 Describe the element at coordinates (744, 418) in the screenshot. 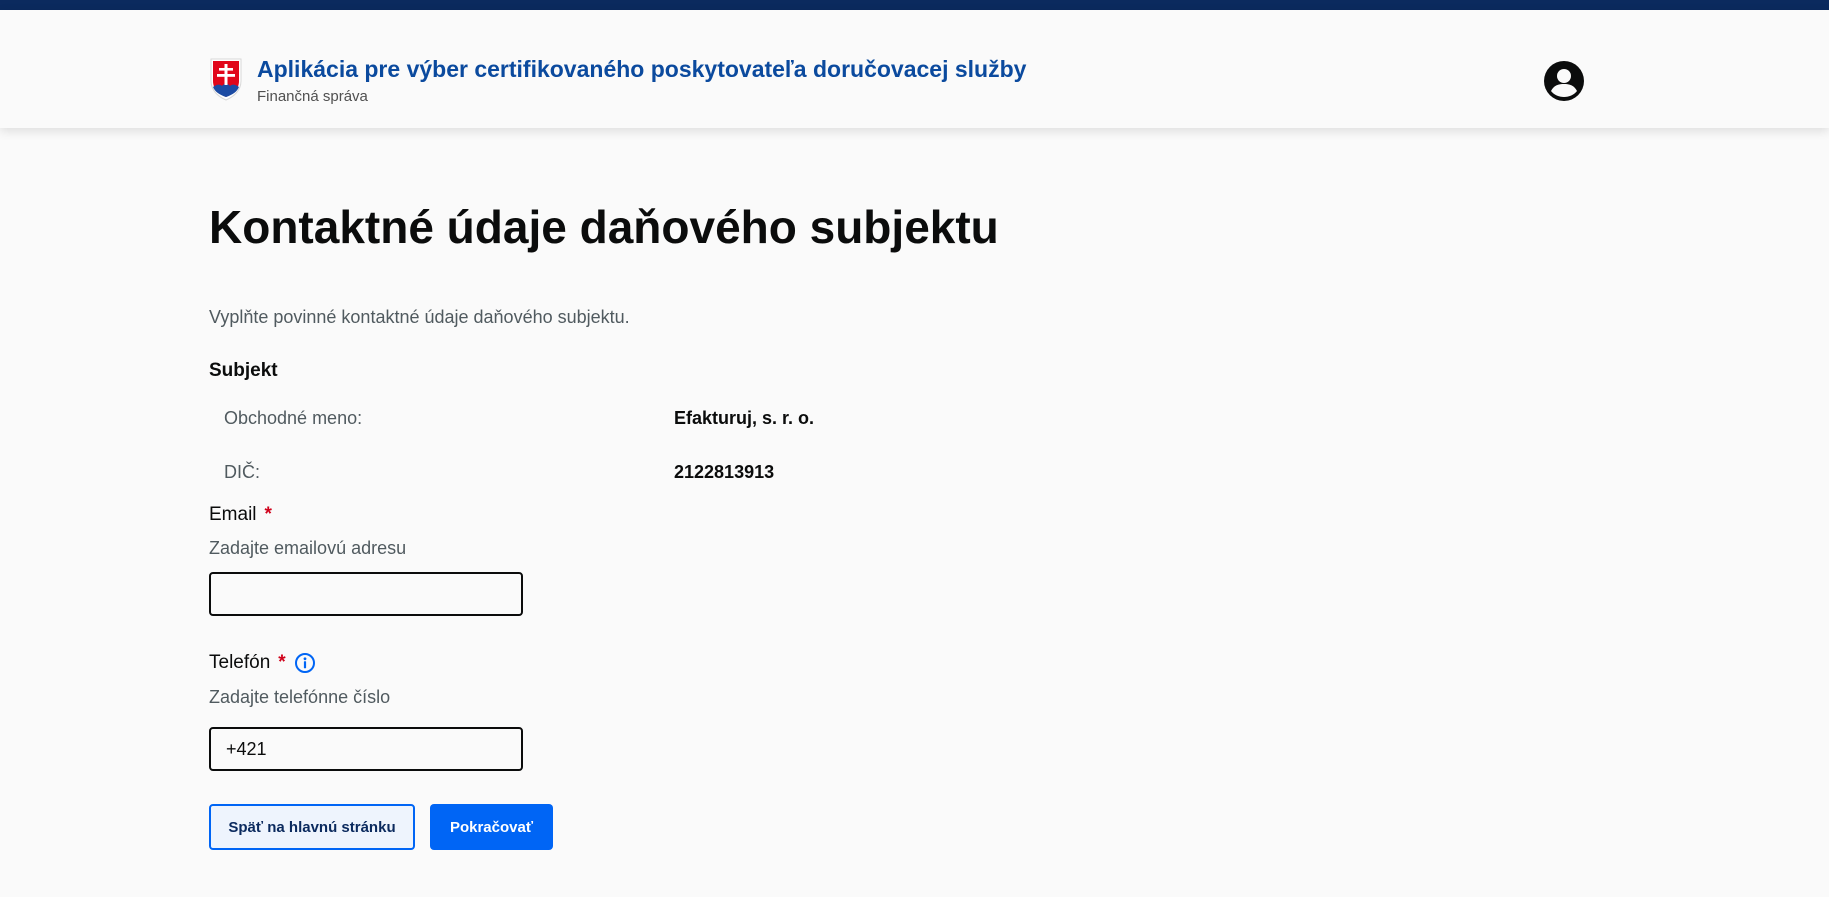

I see `subject-value: Efakturuj, s. r. o.` at that location.